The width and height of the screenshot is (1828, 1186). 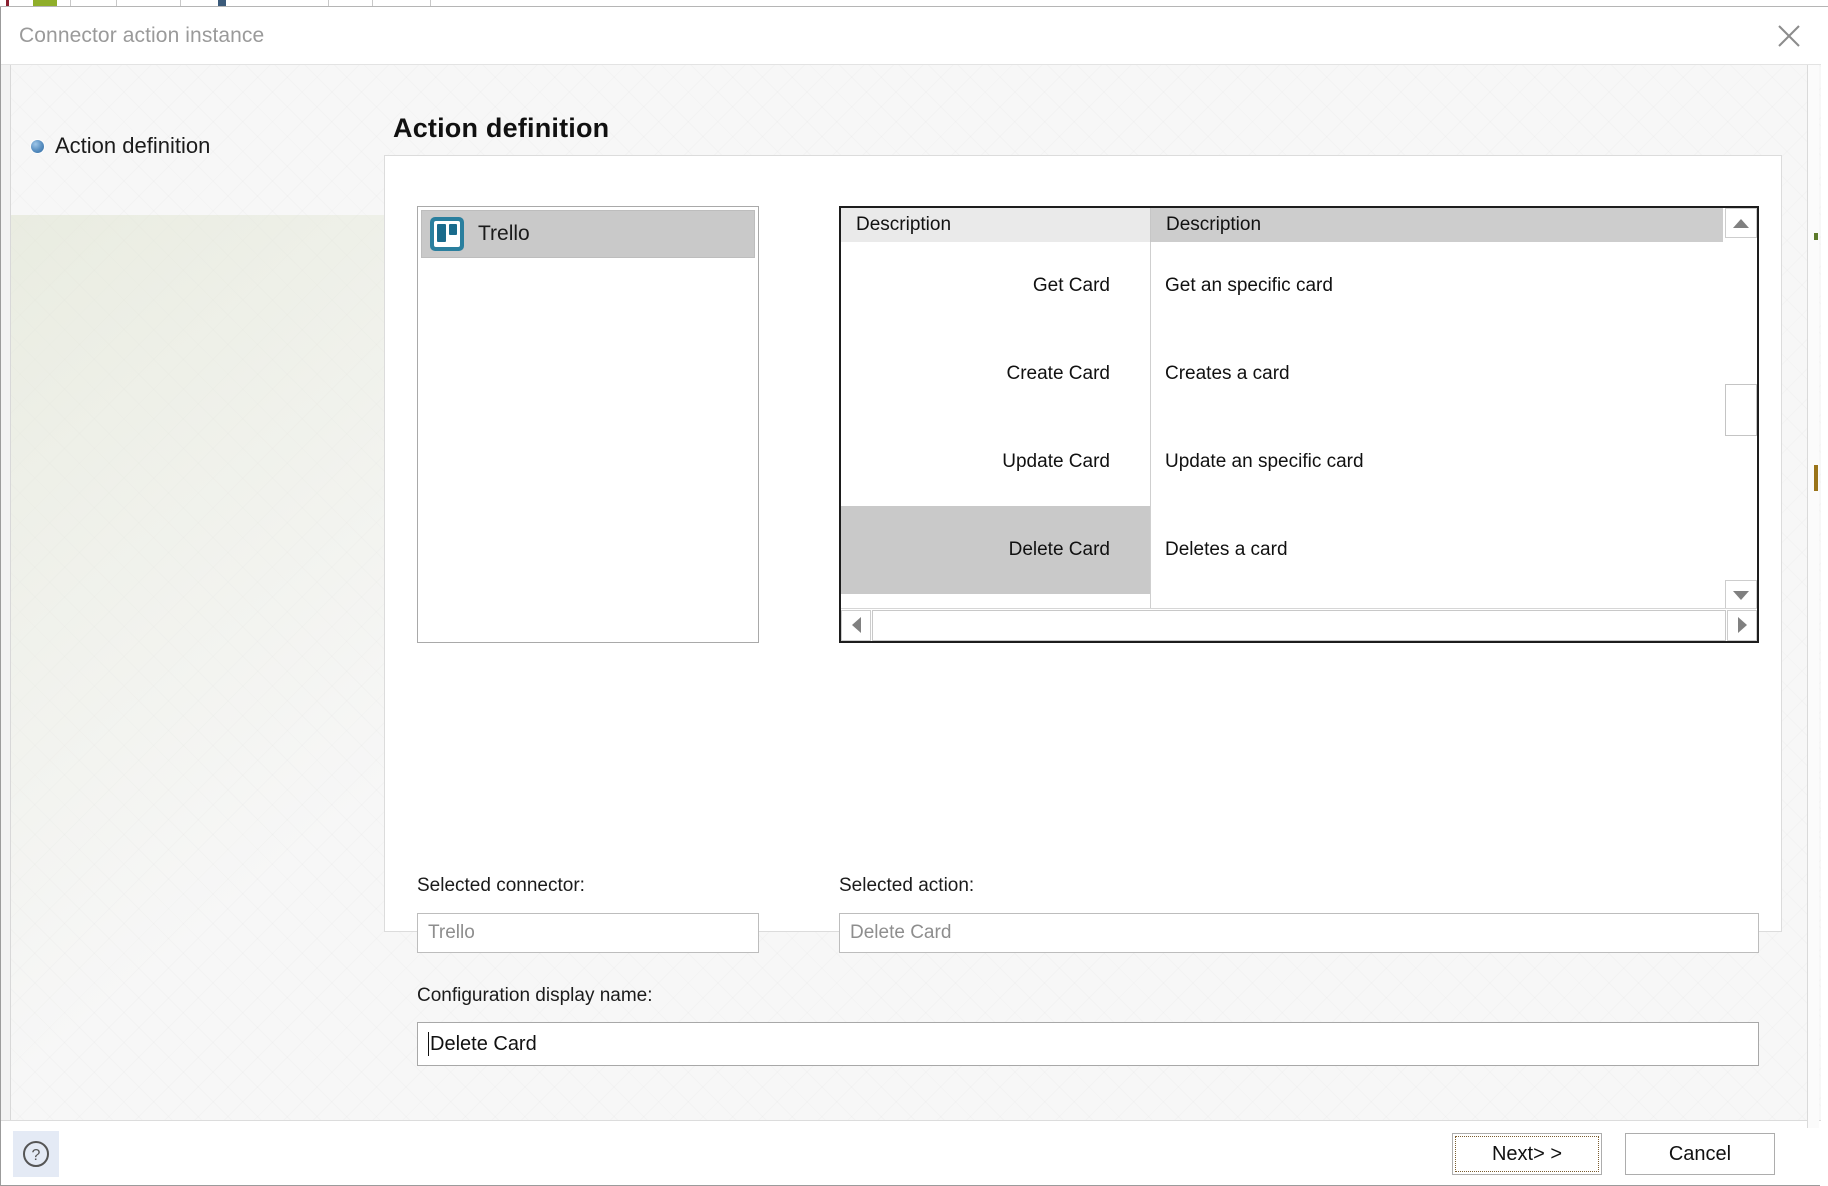 What do you see at coordinates (1527, 1154) in the screenshot?
I see `next-button: Next> >` at bounding box center [1527, 1154].